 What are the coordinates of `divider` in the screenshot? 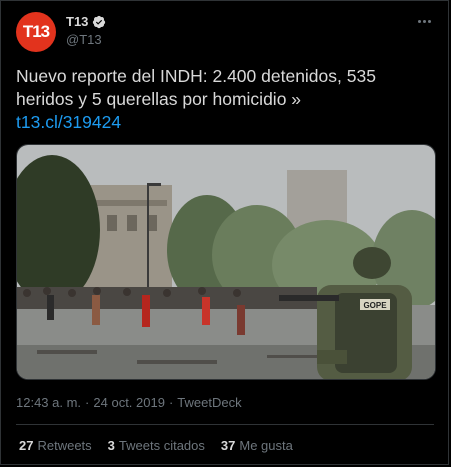 It's located at (225, 424).